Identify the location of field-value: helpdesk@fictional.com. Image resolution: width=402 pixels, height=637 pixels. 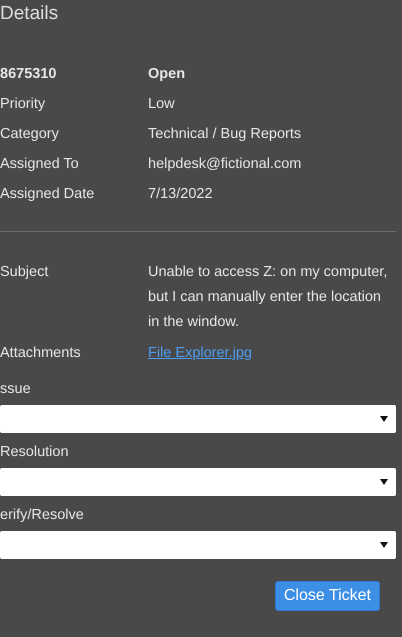
(225, 164).